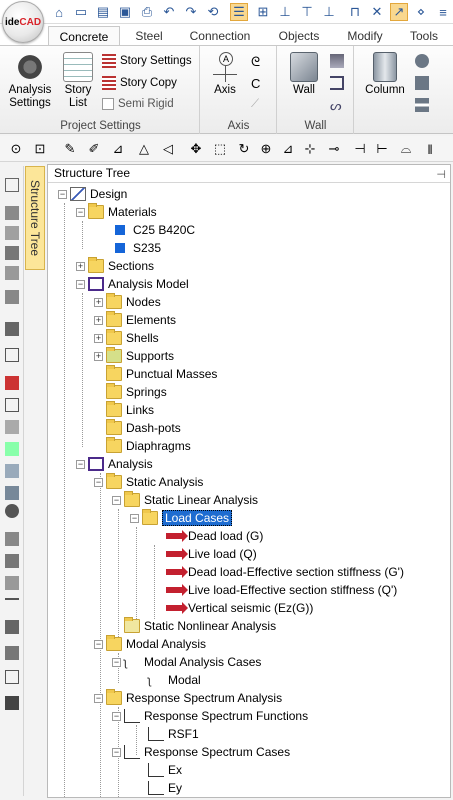 The image size is (453, 800). I want to click on tree-node-static-analysis: − Static Analysis, so click(148, 482).